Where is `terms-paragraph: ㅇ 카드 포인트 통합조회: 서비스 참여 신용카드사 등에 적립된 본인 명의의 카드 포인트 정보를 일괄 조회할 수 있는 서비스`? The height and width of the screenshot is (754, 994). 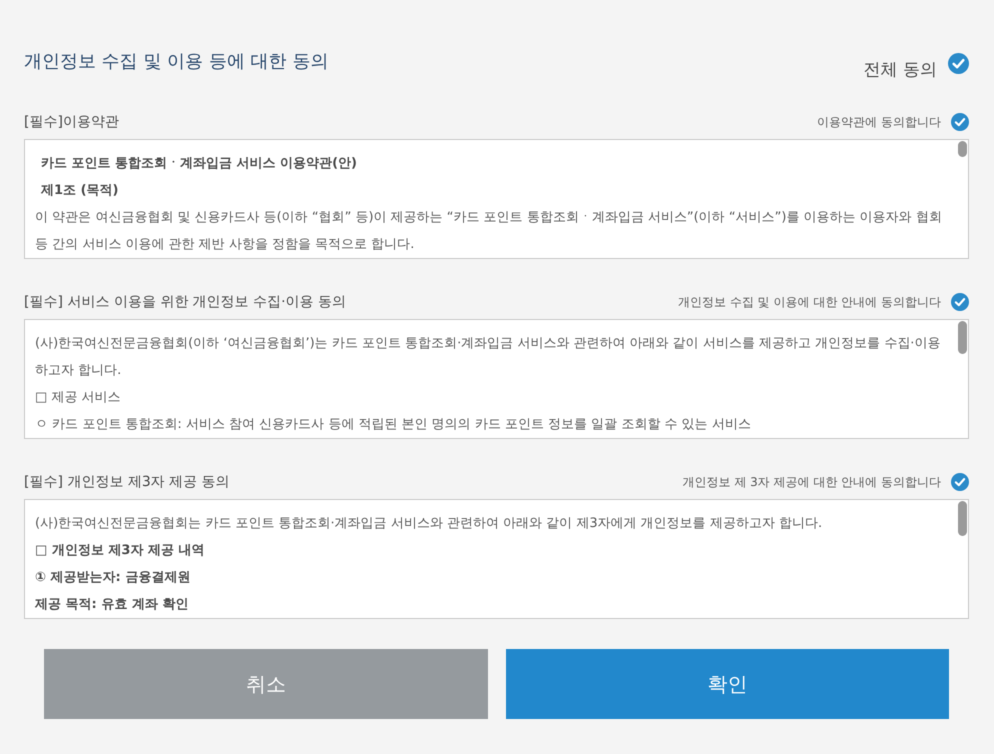
terms-paragraph: ㅇ 카드 포인트 통합조회: 서비스 참여 신용카드사 등에 적립된 본인 명의의 카드 포인트 정보를 일괄 조회할 수 있는 서비스 is located at coordinates (393, 425).